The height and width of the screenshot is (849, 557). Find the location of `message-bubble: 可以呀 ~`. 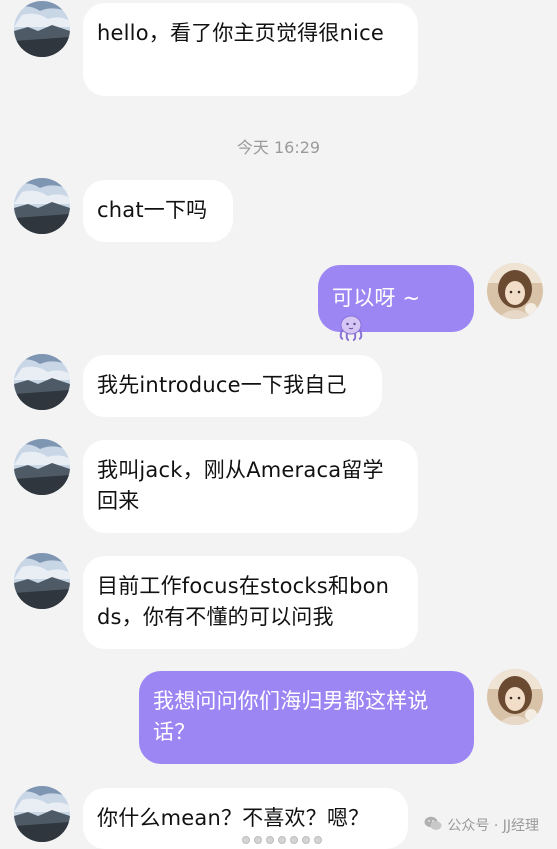

message-bubble: 可以呀 ~ is located at coordinates (396, 303).